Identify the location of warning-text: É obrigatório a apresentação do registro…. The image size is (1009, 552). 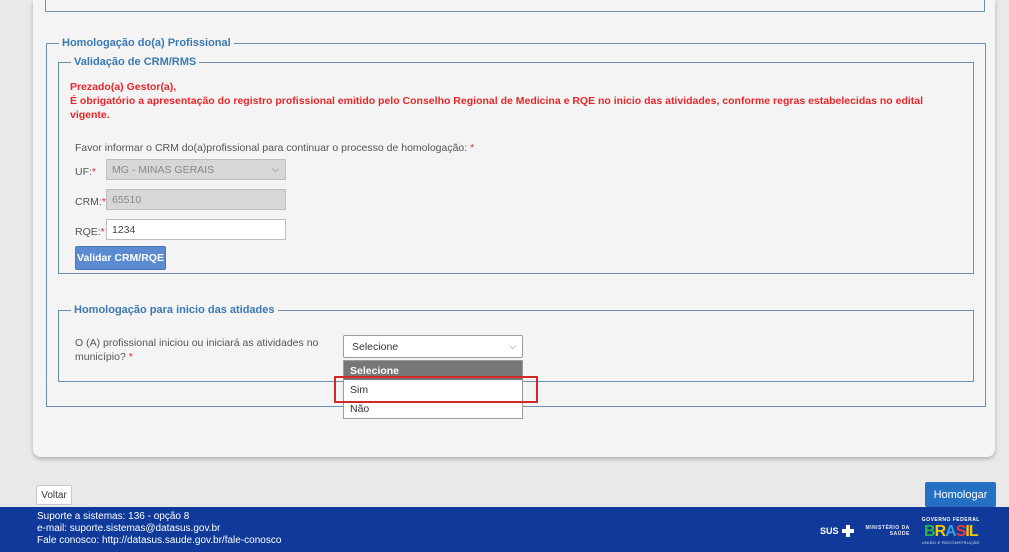
(497, 101).